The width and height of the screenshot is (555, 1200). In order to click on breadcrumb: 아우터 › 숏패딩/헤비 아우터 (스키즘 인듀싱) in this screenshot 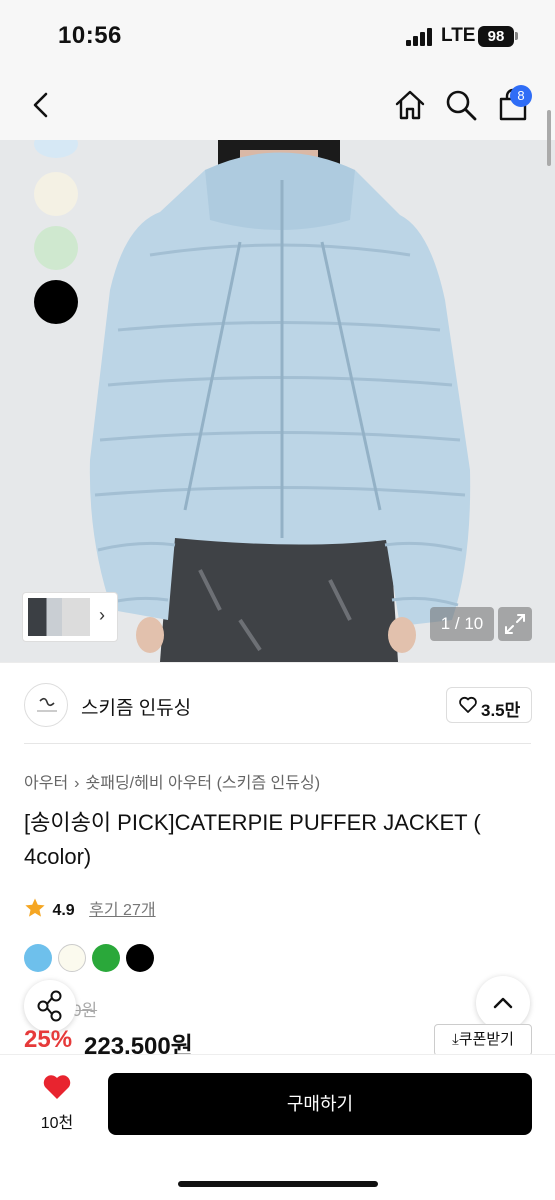, I will do `click(172, 781)`.